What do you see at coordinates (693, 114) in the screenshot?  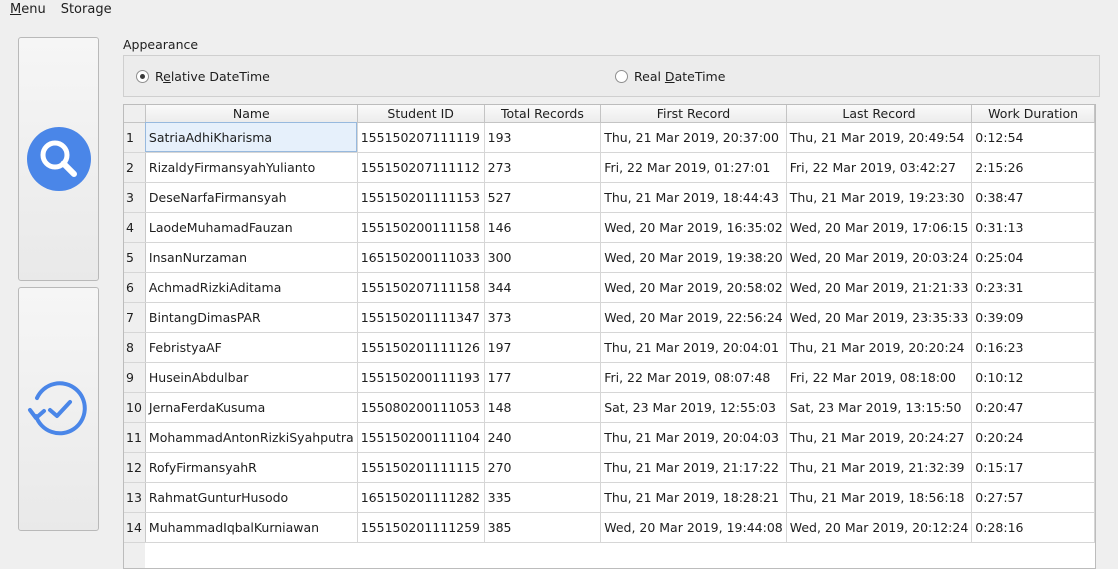 I see `column-header-first-record: First Record` at bounding box center [693, 114].